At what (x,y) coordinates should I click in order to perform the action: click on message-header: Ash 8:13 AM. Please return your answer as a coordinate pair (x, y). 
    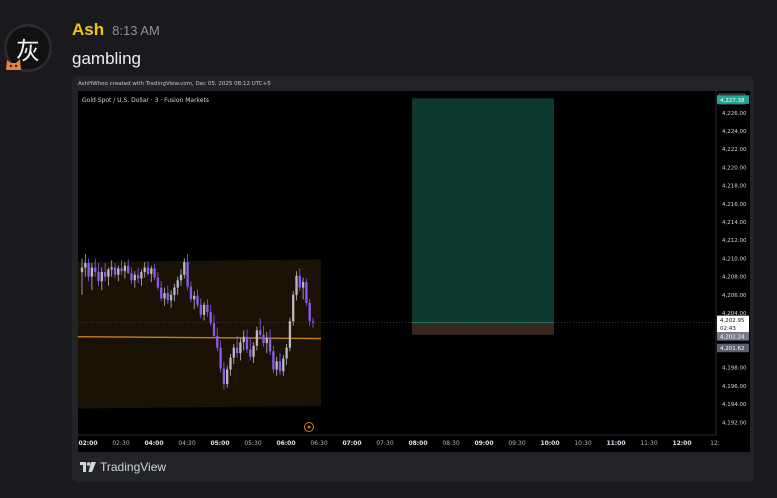
    Looking at the image, I should click on (116, 30).